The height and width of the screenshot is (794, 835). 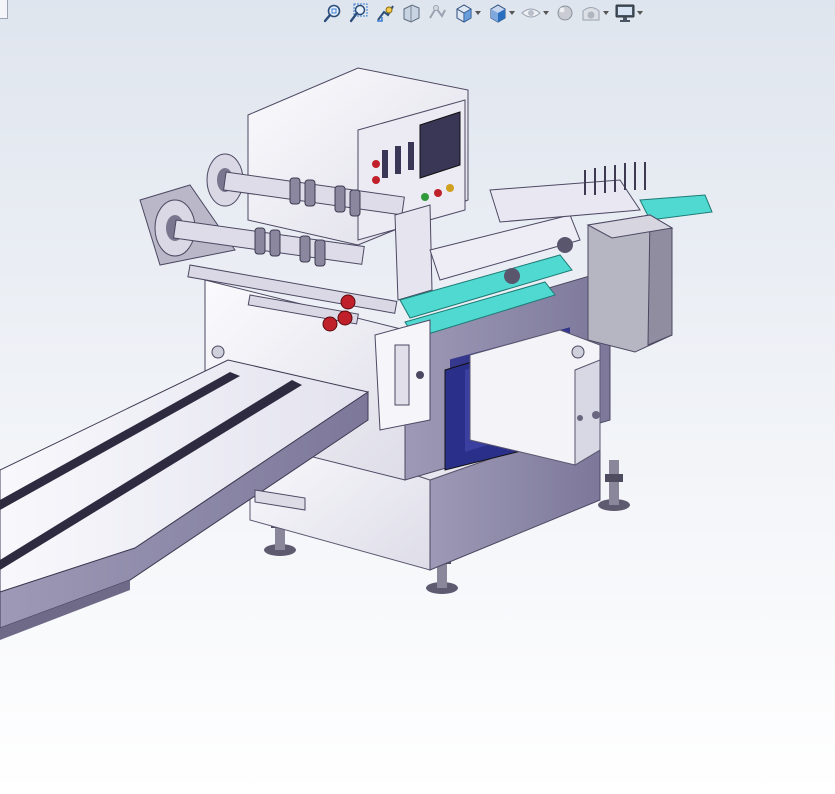 What do you see at coordinates (546, 13) in the screenshot?
I see `hide-show-items-dropdown-chevron-icon` at bounding box center [546, 13].